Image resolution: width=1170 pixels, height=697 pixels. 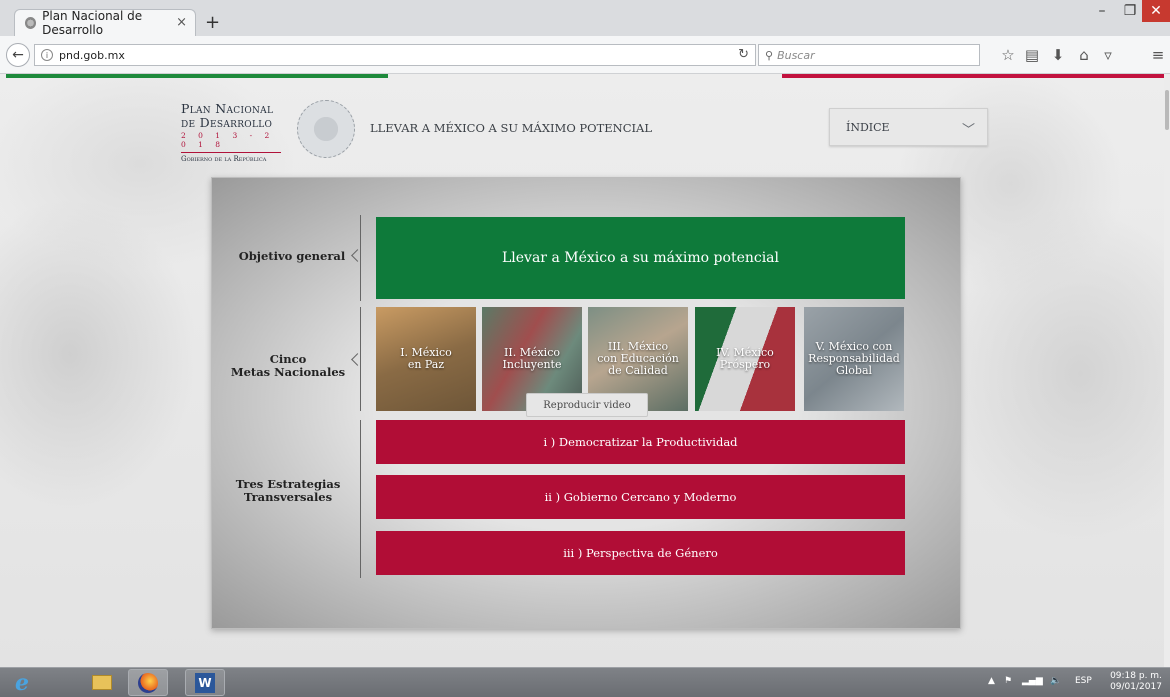 What do you see at coordinates (197, 76) in the screenshot?
I see `green-stripe` at bounding box center [197, 76].